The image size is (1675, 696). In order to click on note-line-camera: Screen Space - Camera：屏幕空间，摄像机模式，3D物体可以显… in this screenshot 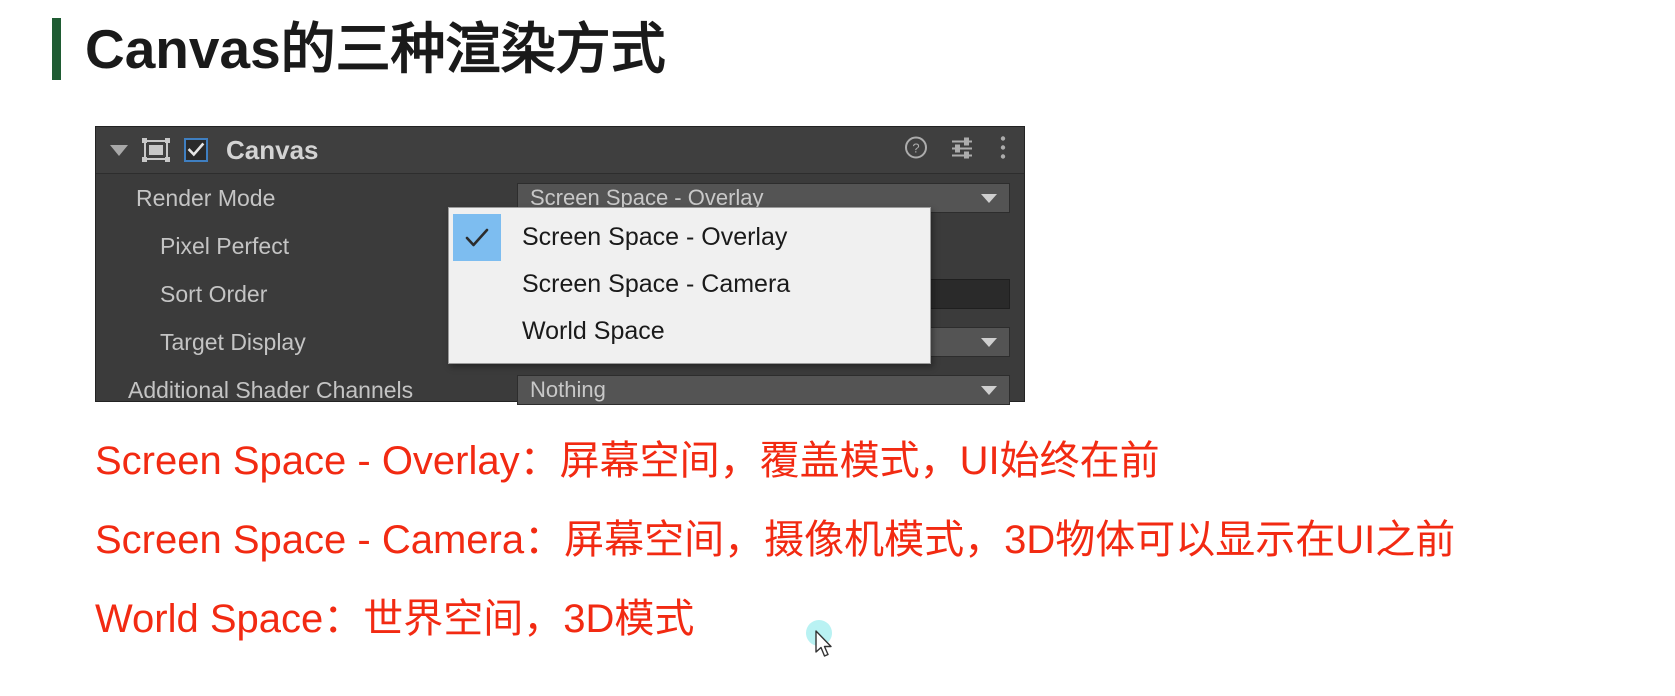, I will do `click(775, 540)`.